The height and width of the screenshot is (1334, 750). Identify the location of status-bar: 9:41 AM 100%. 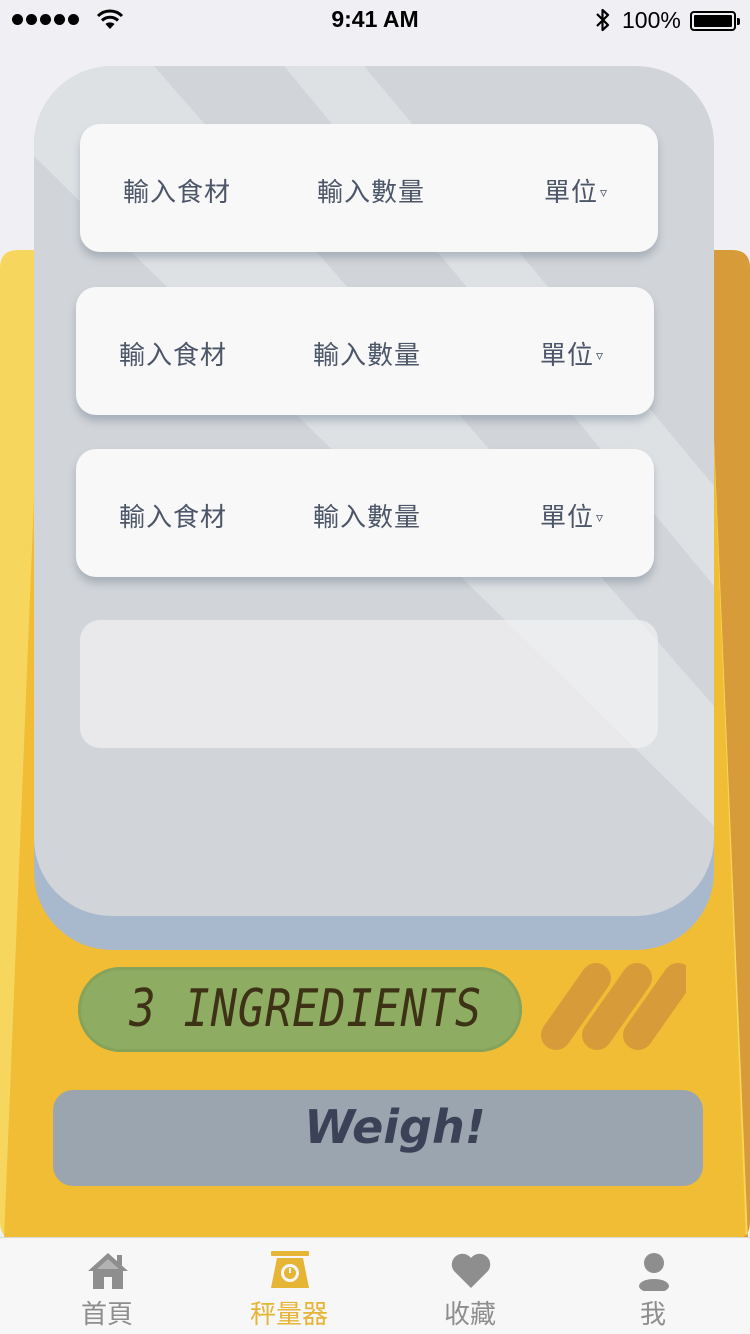
(375, 20).